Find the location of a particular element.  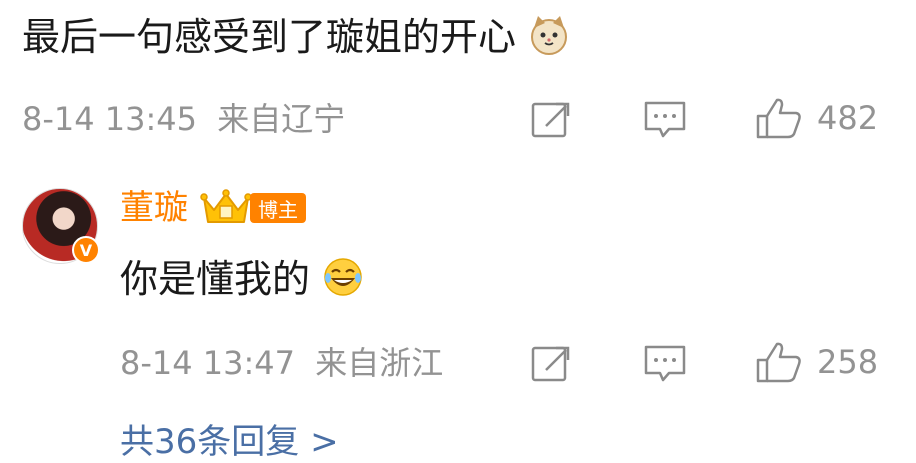

author-badge: 博主 is located at coordinates (278, 208).